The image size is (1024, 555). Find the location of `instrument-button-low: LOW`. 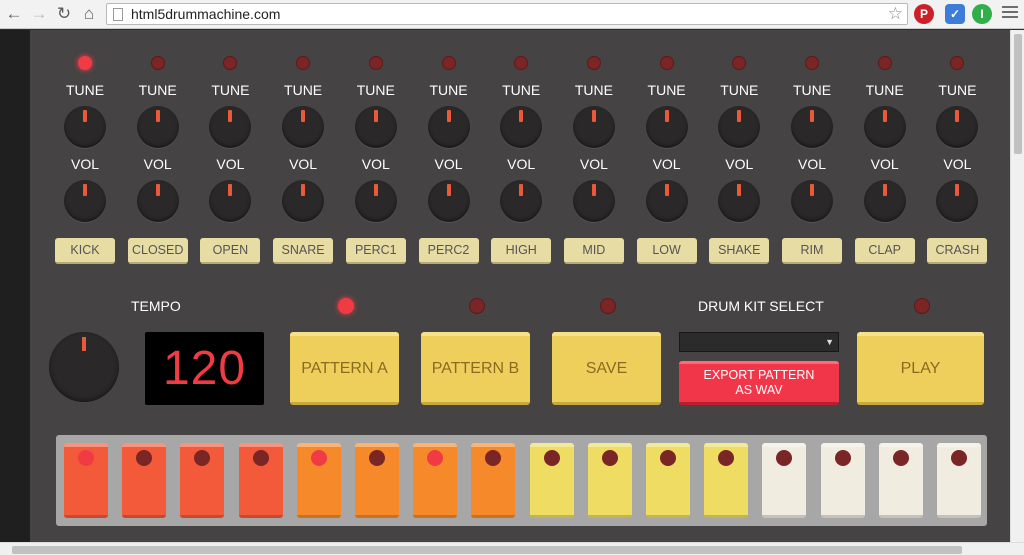

instrument-button-low: LOW is located at coordinates (666, 251).